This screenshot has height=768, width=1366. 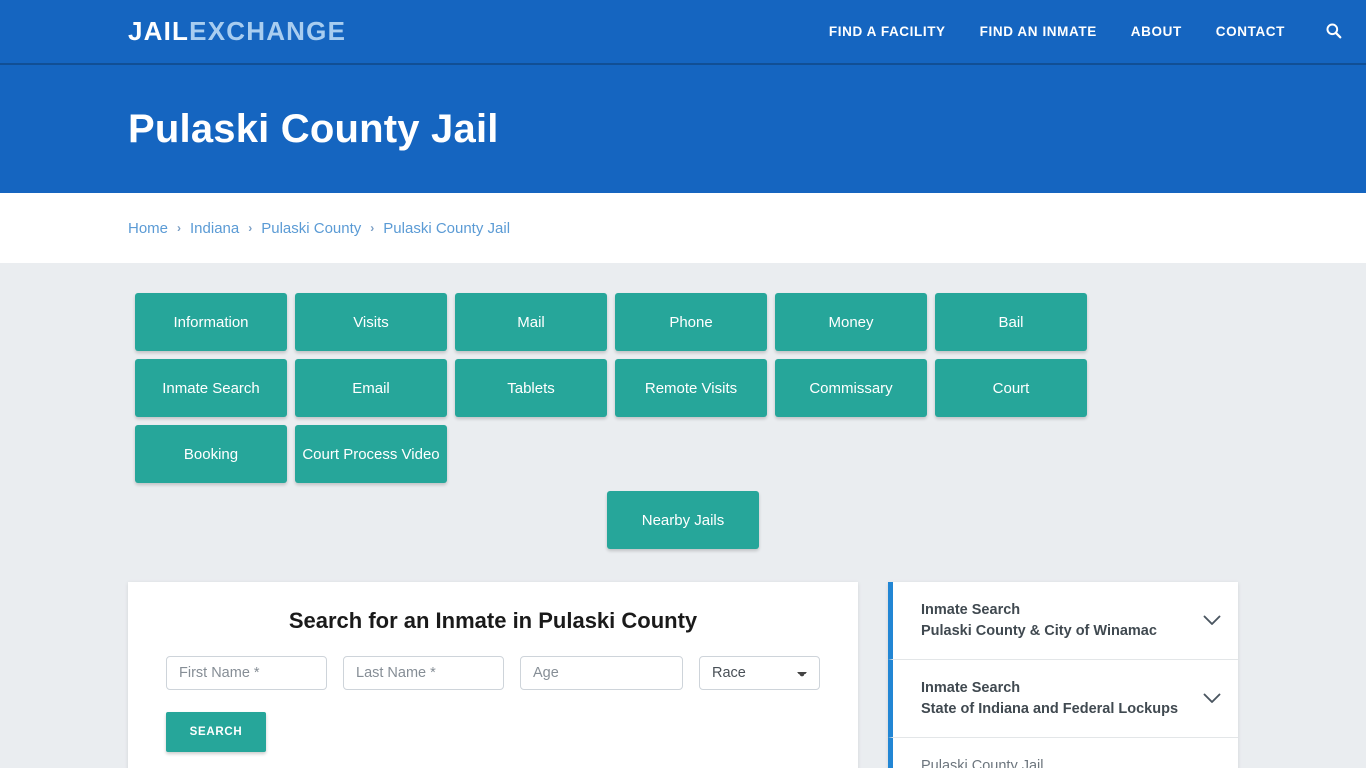 I want to click on race-select: Race, so click(x=759, y=673).